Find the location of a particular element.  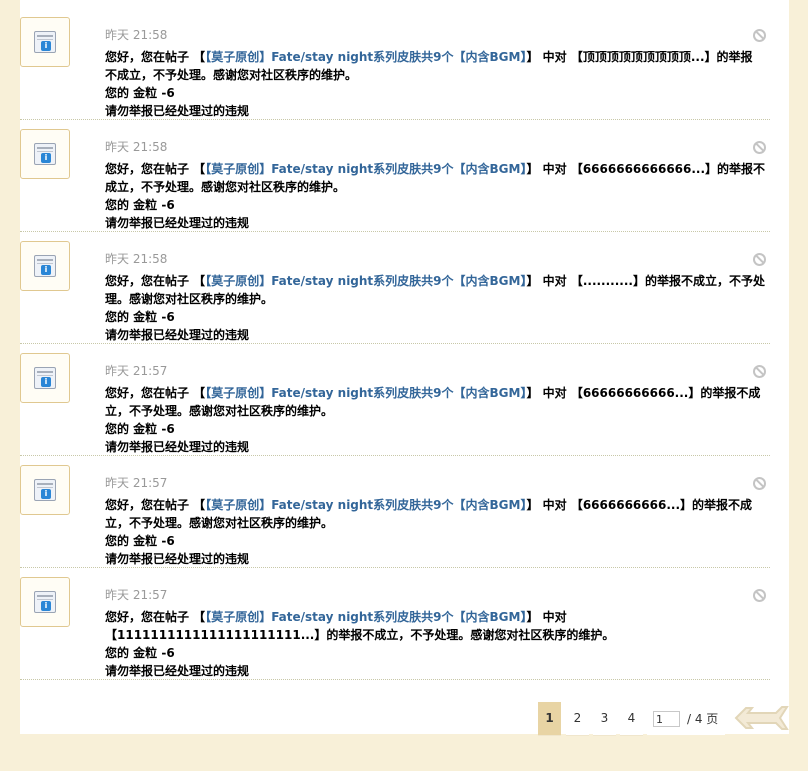

notice-text: 理。感谢您对社区秩序的维护。 is located at coordinates (189, 299).